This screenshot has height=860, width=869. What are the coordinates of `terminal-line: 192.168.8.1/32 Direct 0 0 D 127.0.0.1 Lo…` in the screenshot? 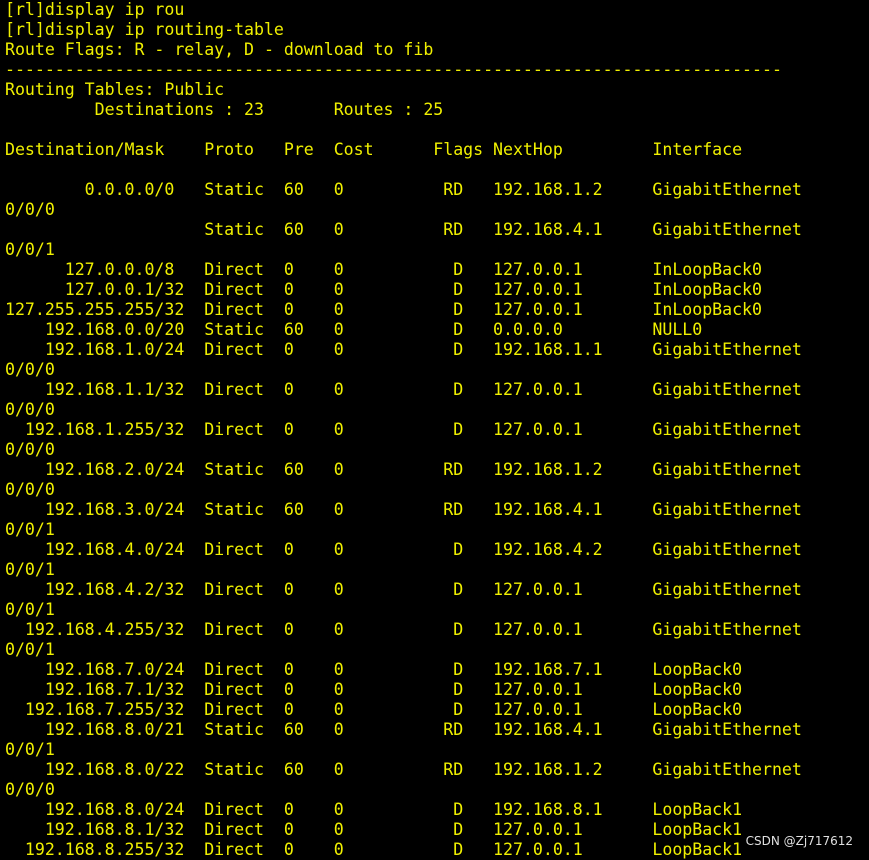 It's located at (374, 829).